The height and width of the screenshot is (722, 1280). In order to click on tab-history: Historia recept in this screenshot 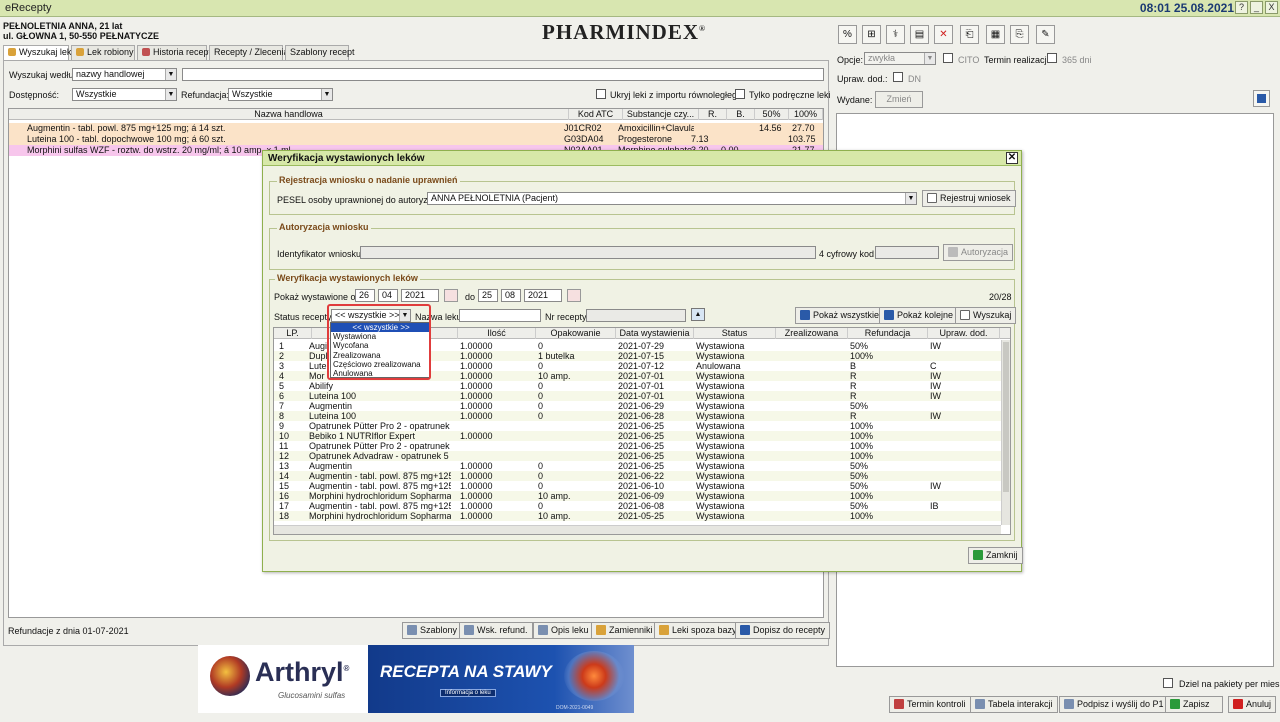, I will do `click(174, 52)`.